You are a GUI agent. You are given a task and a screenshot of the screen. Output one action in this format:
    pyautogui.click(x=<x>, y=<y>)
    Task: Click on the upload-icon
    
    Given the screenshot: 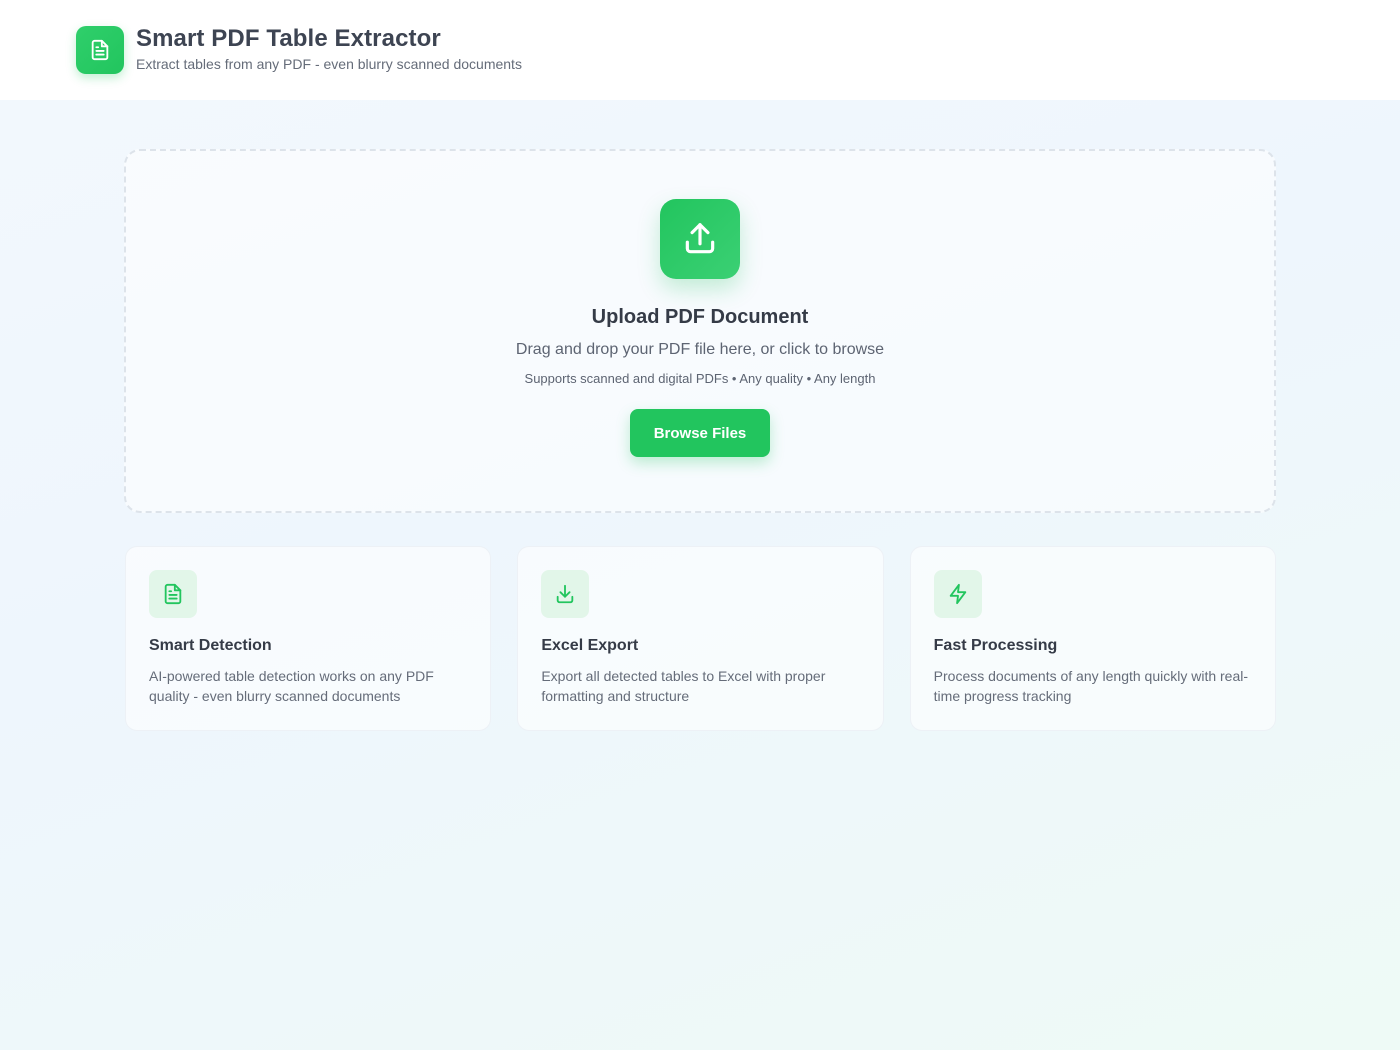 What is the action you would take?
    pyautogui.click(x=700, y=238)
    